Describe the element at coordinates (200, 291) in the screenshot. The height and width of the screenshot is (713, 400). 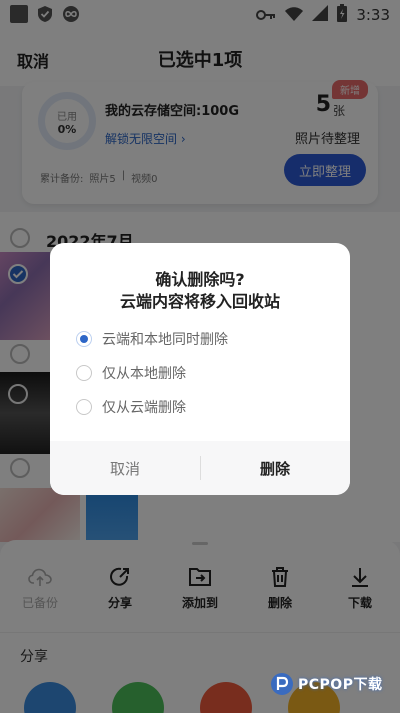
I see `dialog-title: 确认删除吗? 云端内容将移入回收站` at that location.